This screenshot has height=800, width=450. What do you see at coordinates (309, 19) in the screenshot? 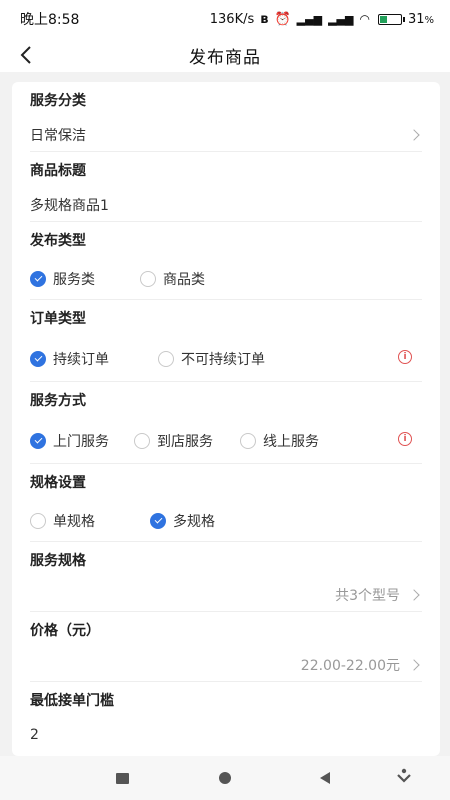
I see `signal-icon: ▂▄▆` at bounding box center [309, 19].